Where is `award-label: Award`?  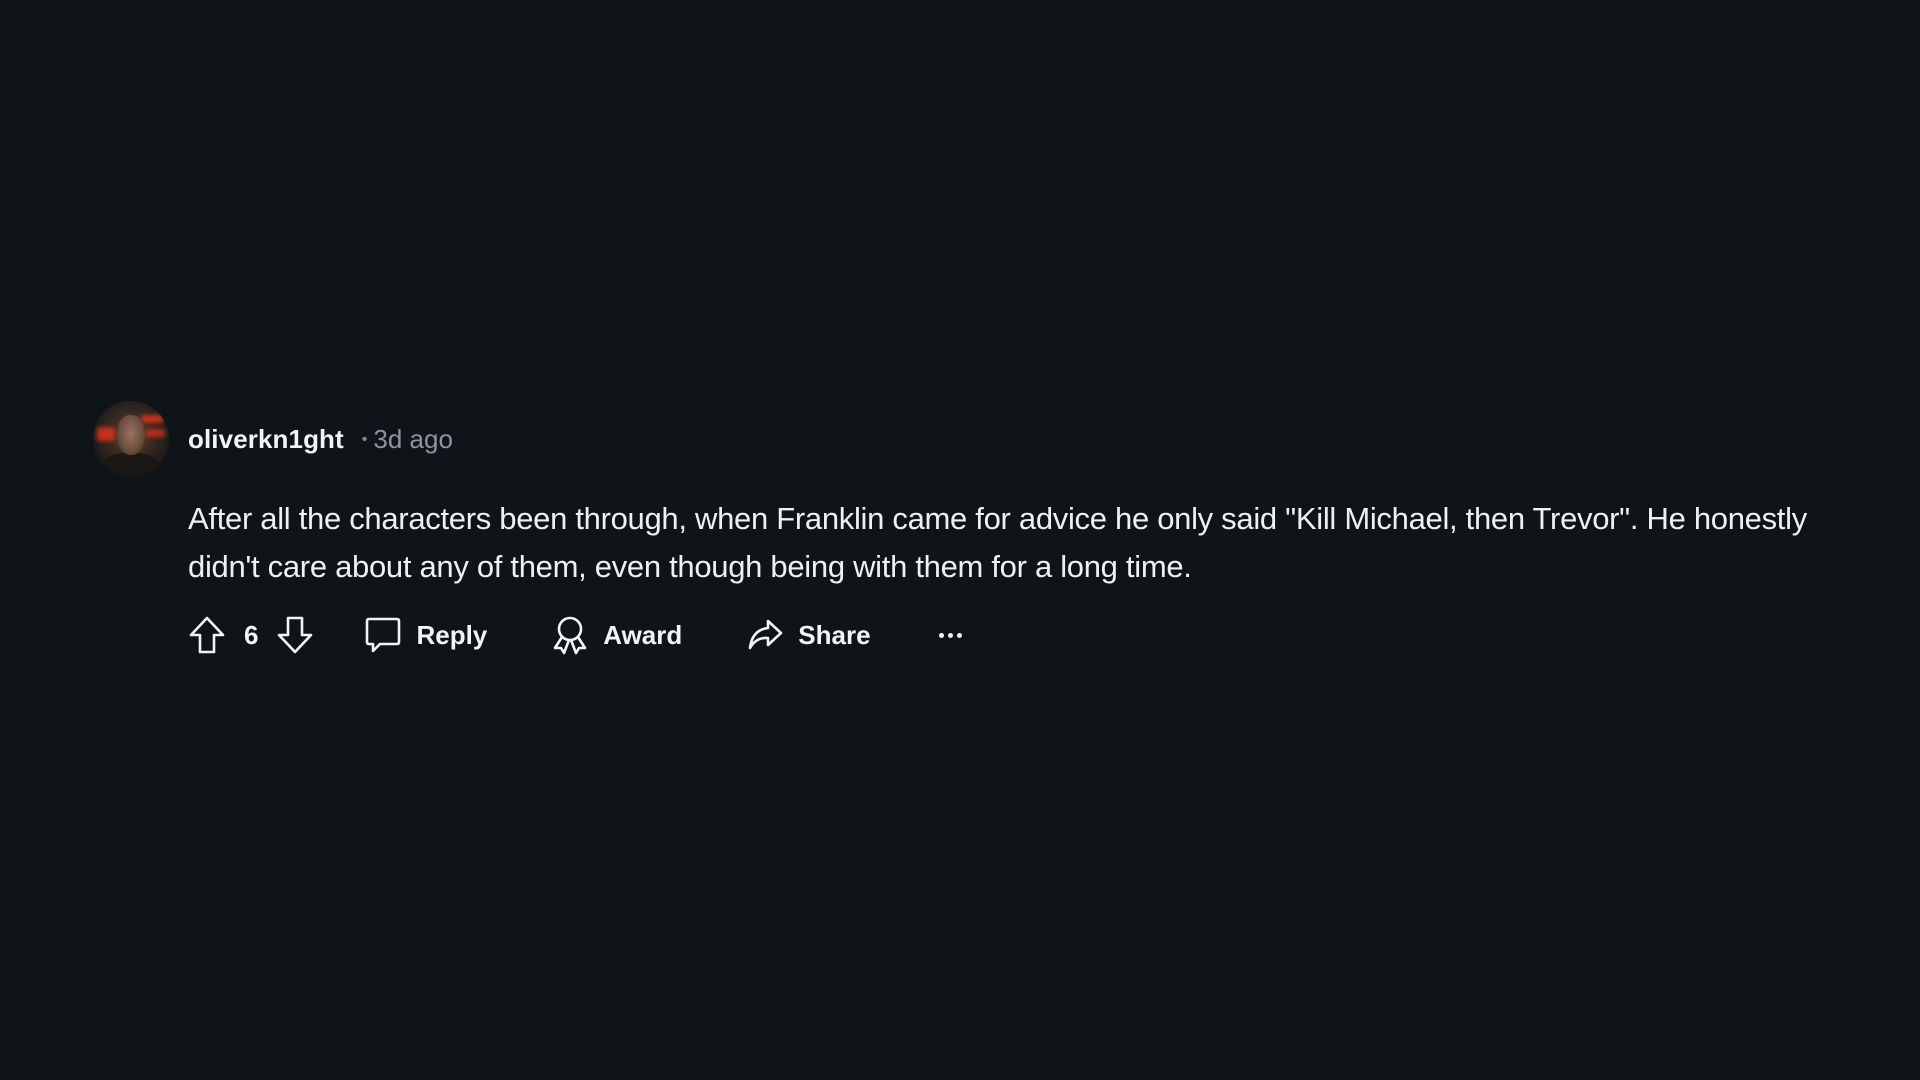 award-label: Award is located at coordinates (643, 634).